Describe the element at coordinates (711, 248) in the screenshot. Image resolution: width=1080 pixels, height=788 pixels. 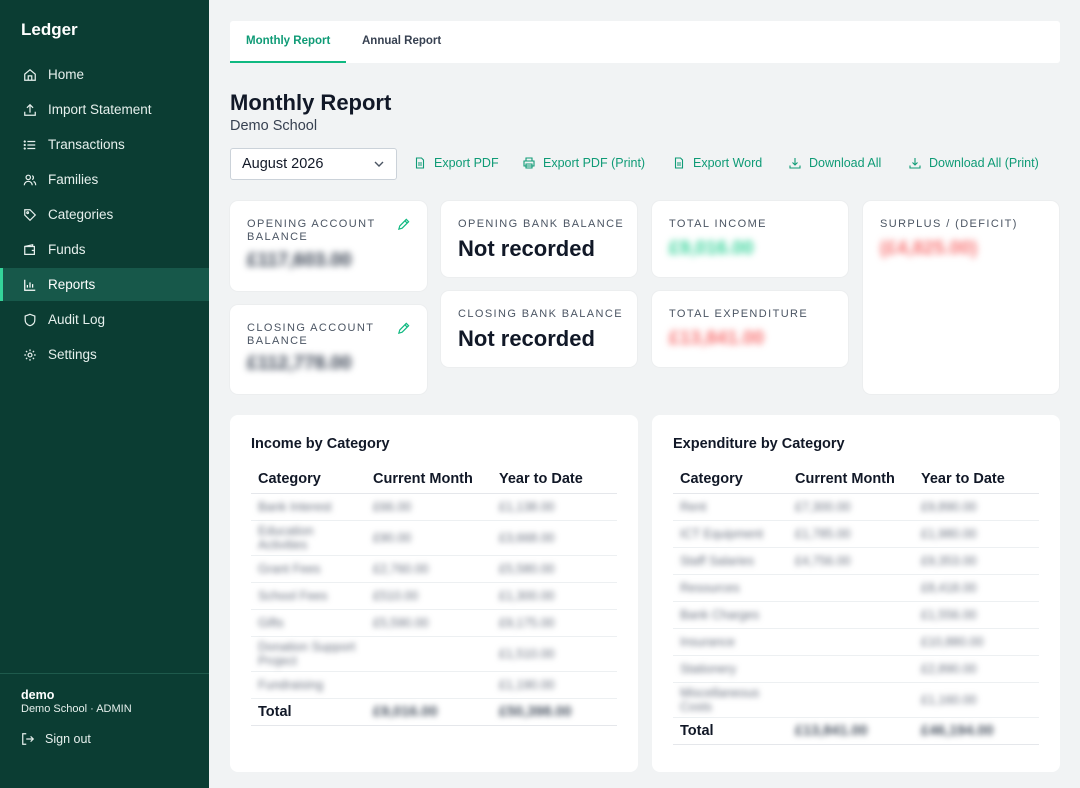
I see `card-value: £9,016.00` at that location.